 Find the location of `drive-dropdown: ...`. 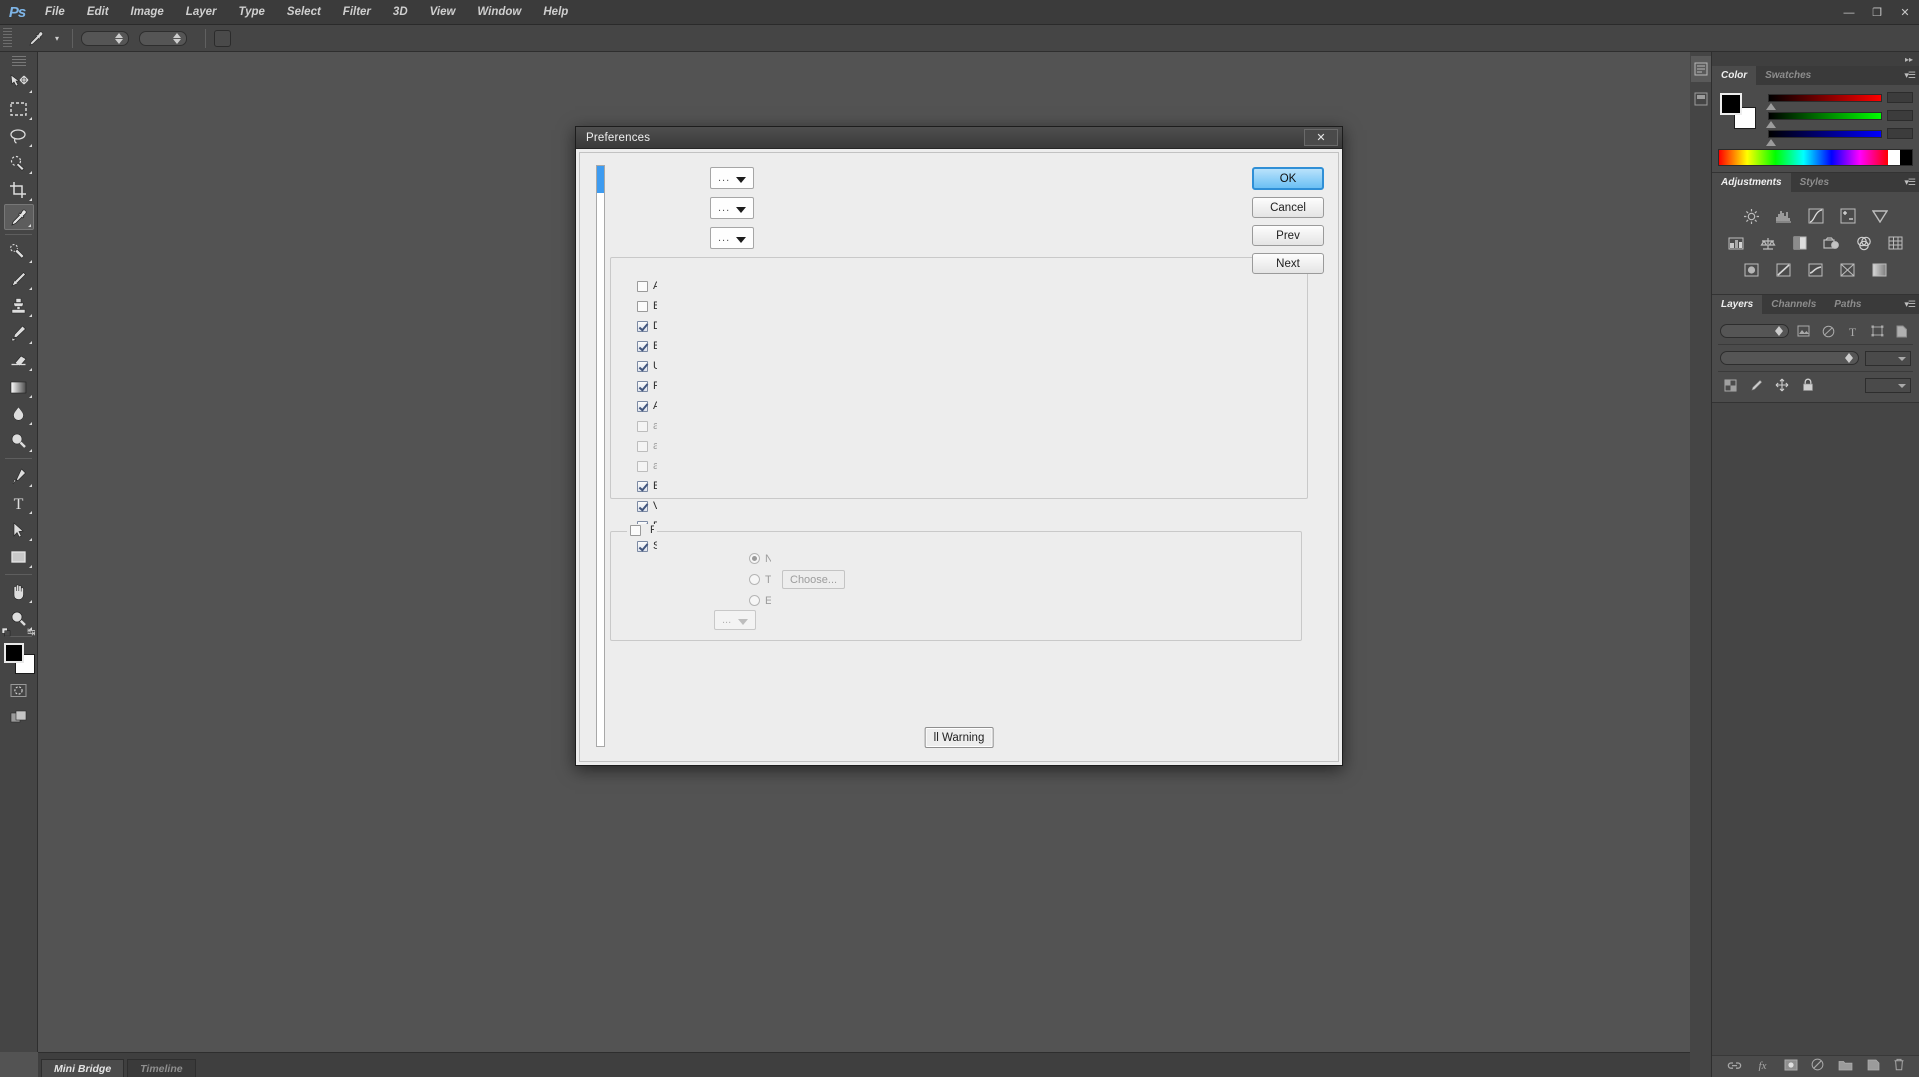

drive-dropdown: ... is located at coordinates (735, 620).